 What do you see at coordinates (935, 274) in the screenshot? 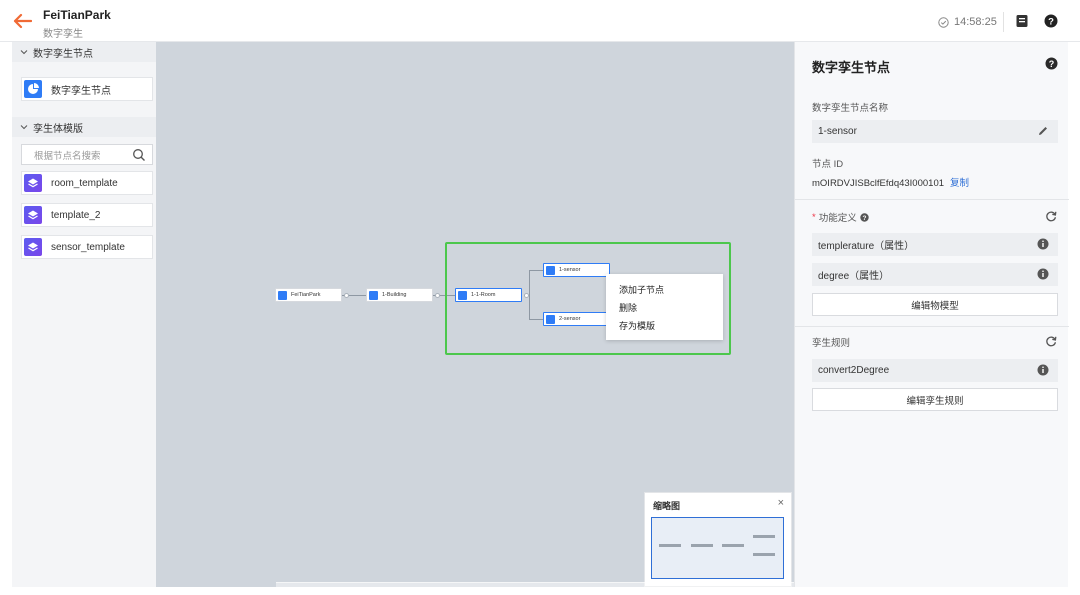
I see `property-row: degree（属性）` at bounding box center [935, 274].